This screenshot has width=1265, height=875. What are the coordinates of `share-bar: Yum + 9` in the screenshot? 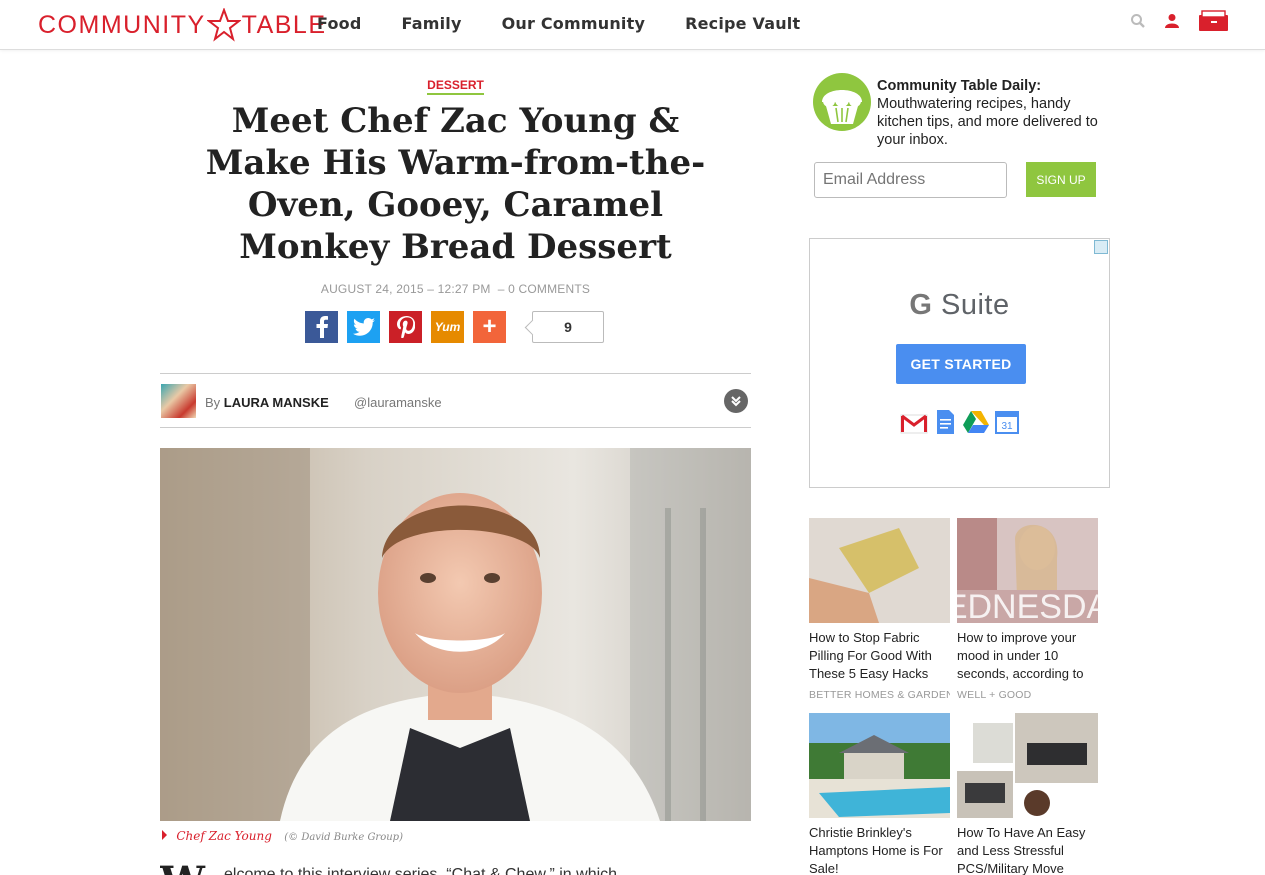 It's located at (454, 327).